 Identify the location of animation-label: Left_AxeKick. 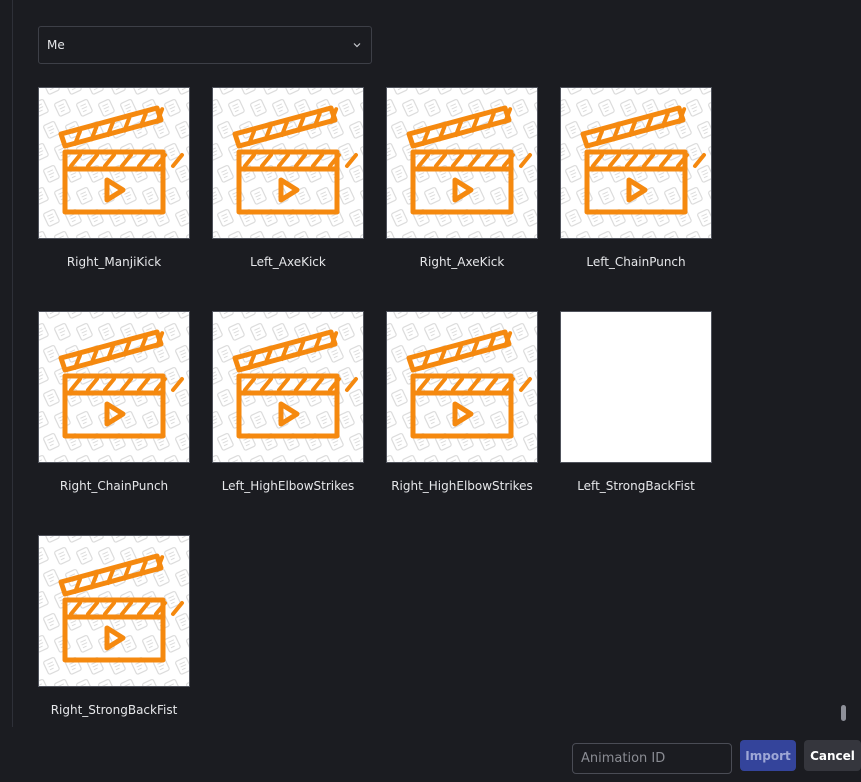
(288, 262).